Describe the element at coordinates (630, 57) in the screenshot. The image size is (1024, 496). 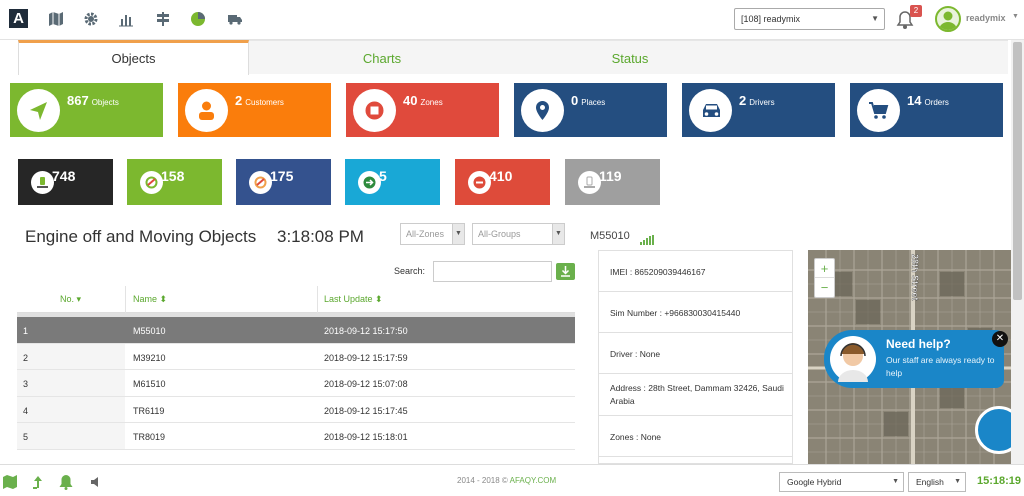
I see `tab-status: Status` at that location.